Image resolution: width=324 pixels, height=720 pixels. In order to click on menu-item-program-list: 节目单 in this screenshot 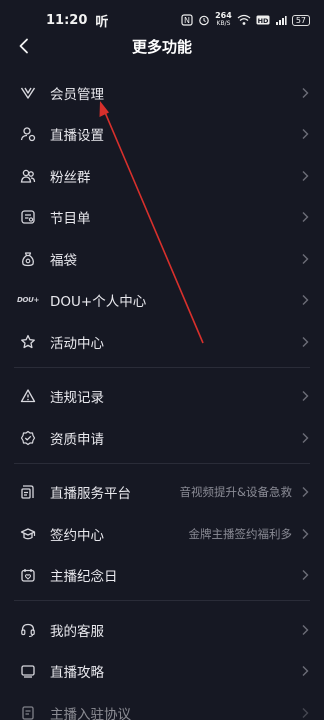, I will do `click(162, 218)`.